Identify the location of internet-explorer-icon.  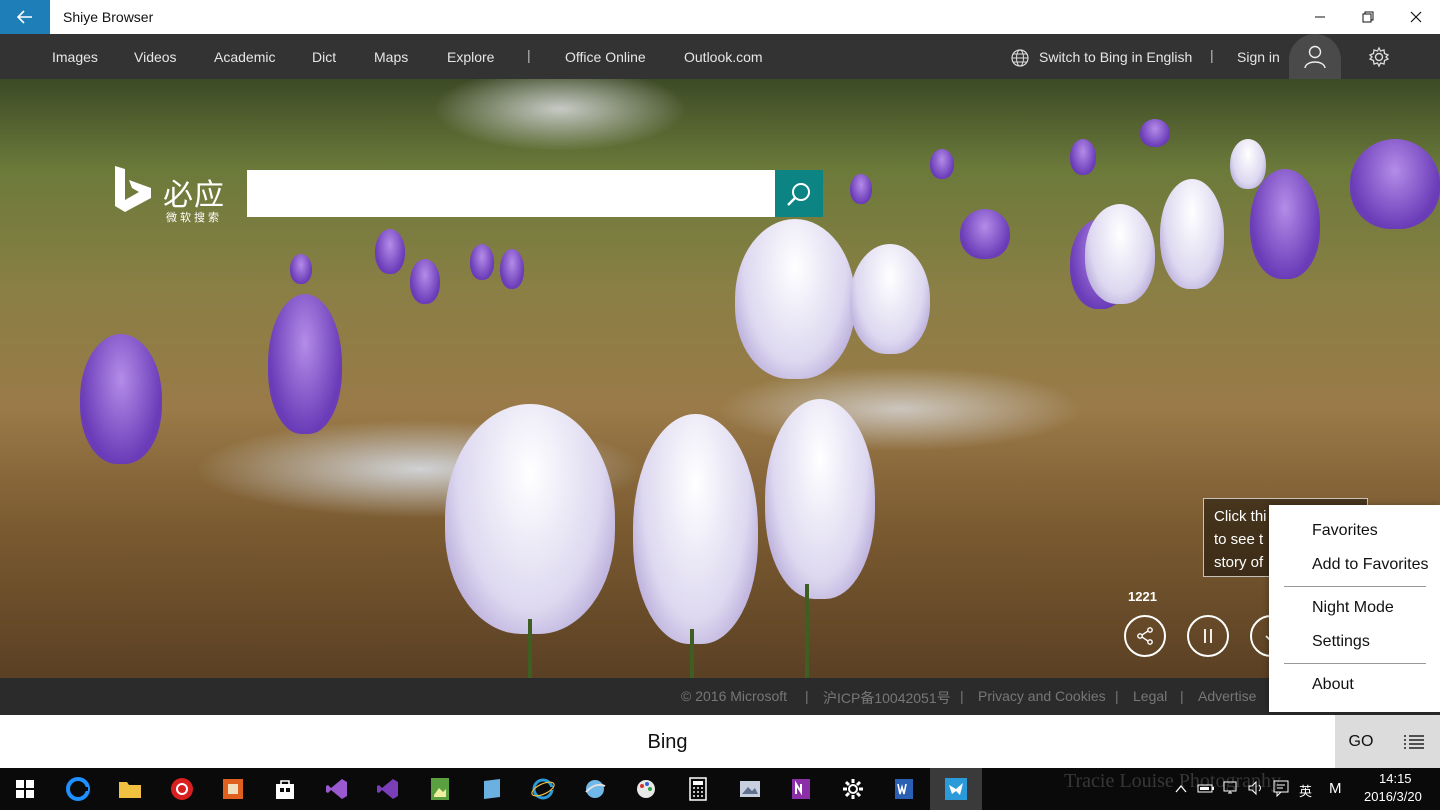
(543, 789).